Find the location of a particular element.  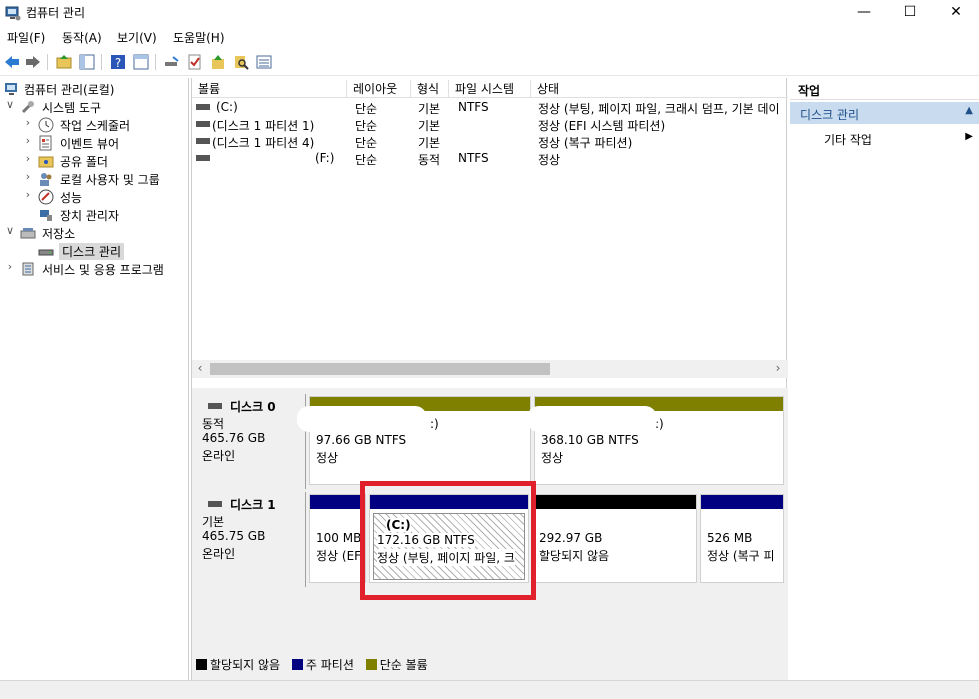

legend-item: 주 파티션 is located at coordinates (322, 664).